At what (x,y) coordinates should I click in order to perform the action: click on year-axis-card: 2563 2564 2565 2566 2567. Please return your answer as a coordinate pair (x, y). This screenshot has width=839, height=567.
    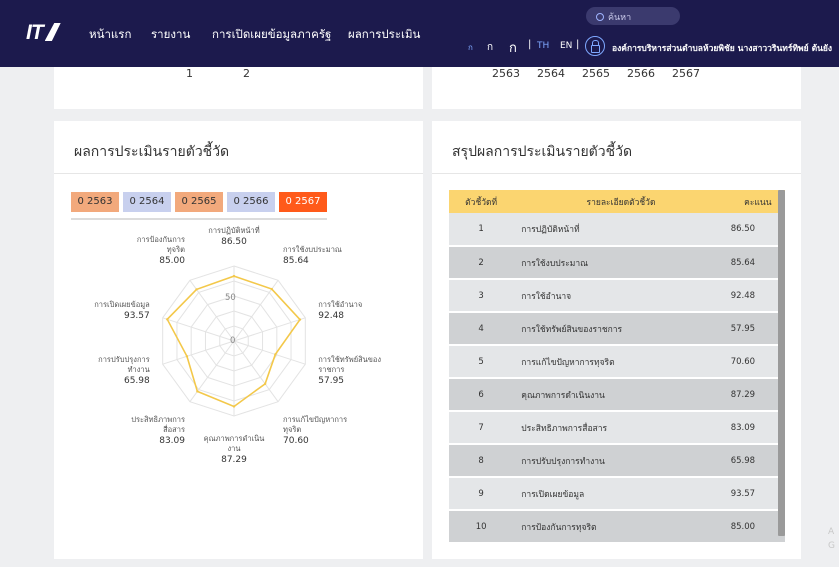
    Looking at the image, I should click on (616, 88).